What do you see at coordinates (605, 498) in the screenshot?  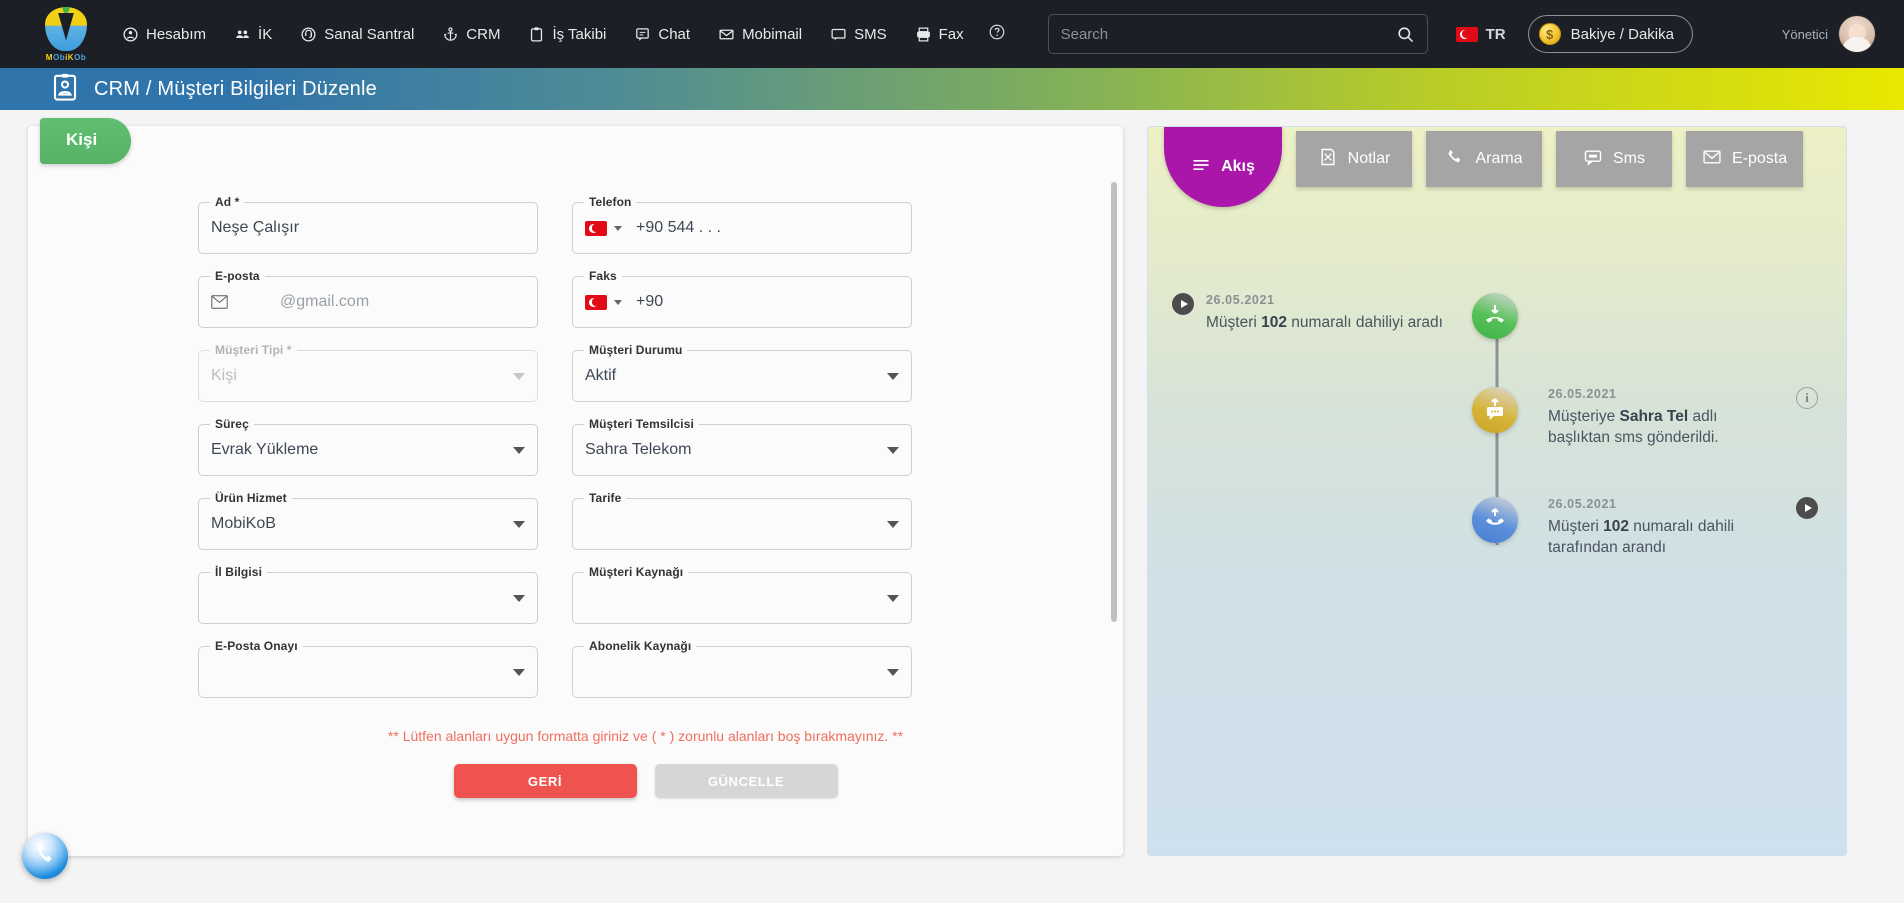 I see `field-label: Tarife` at bounding box center [605, 498].